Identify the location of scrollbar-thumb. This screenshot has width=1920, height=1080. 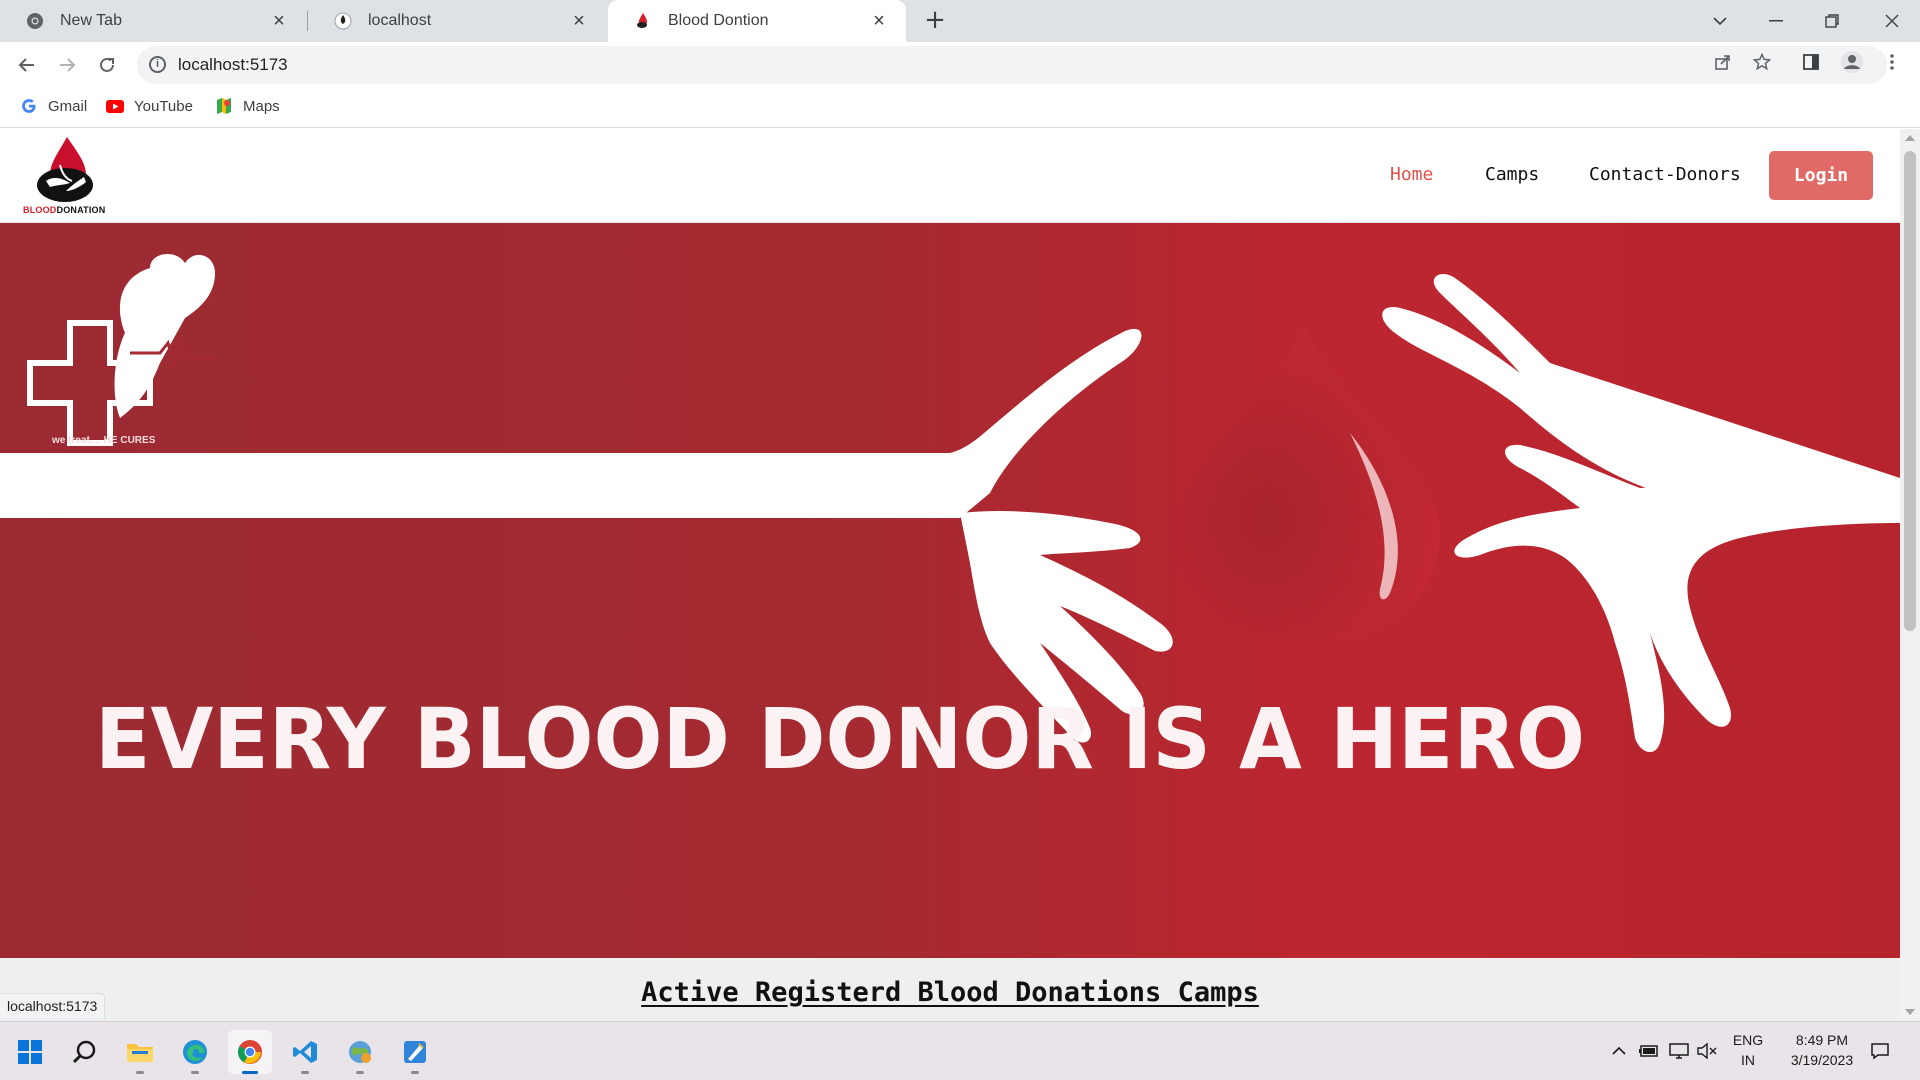
(1910, 391).